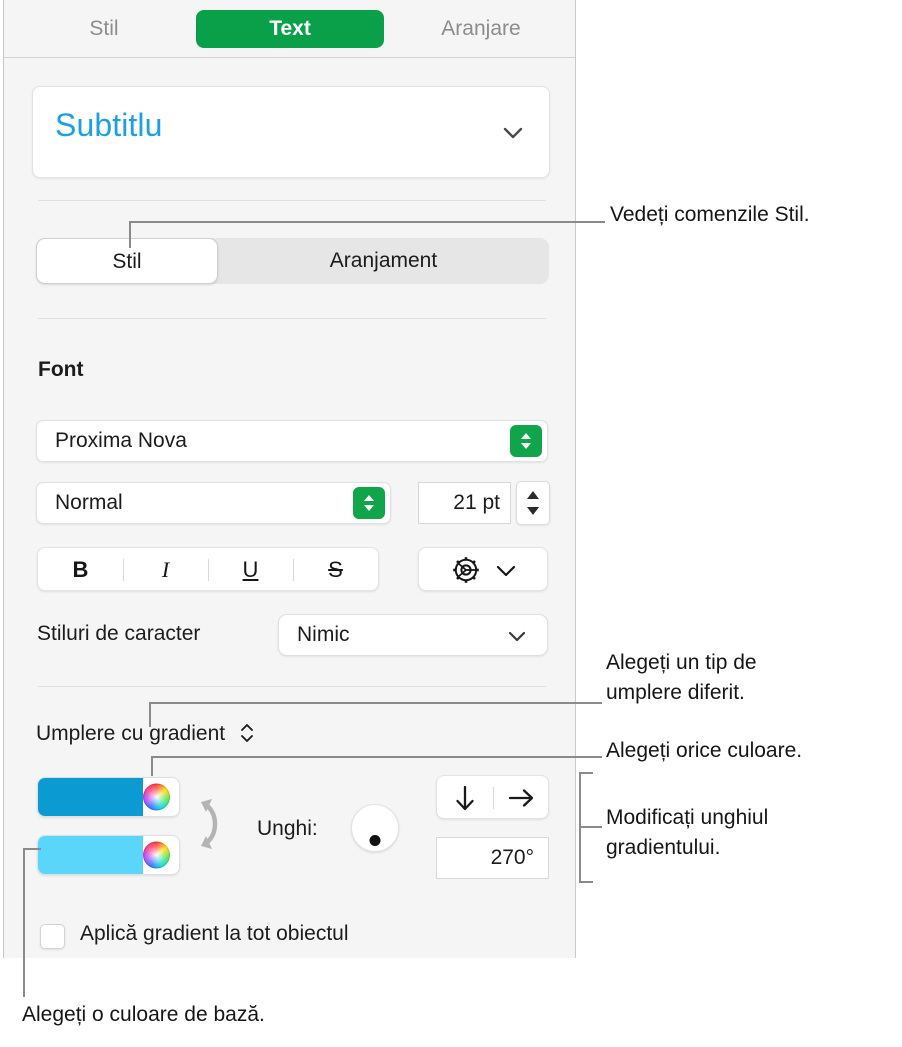  I want to click on font-weight-select: Normal, so click(213, 503).